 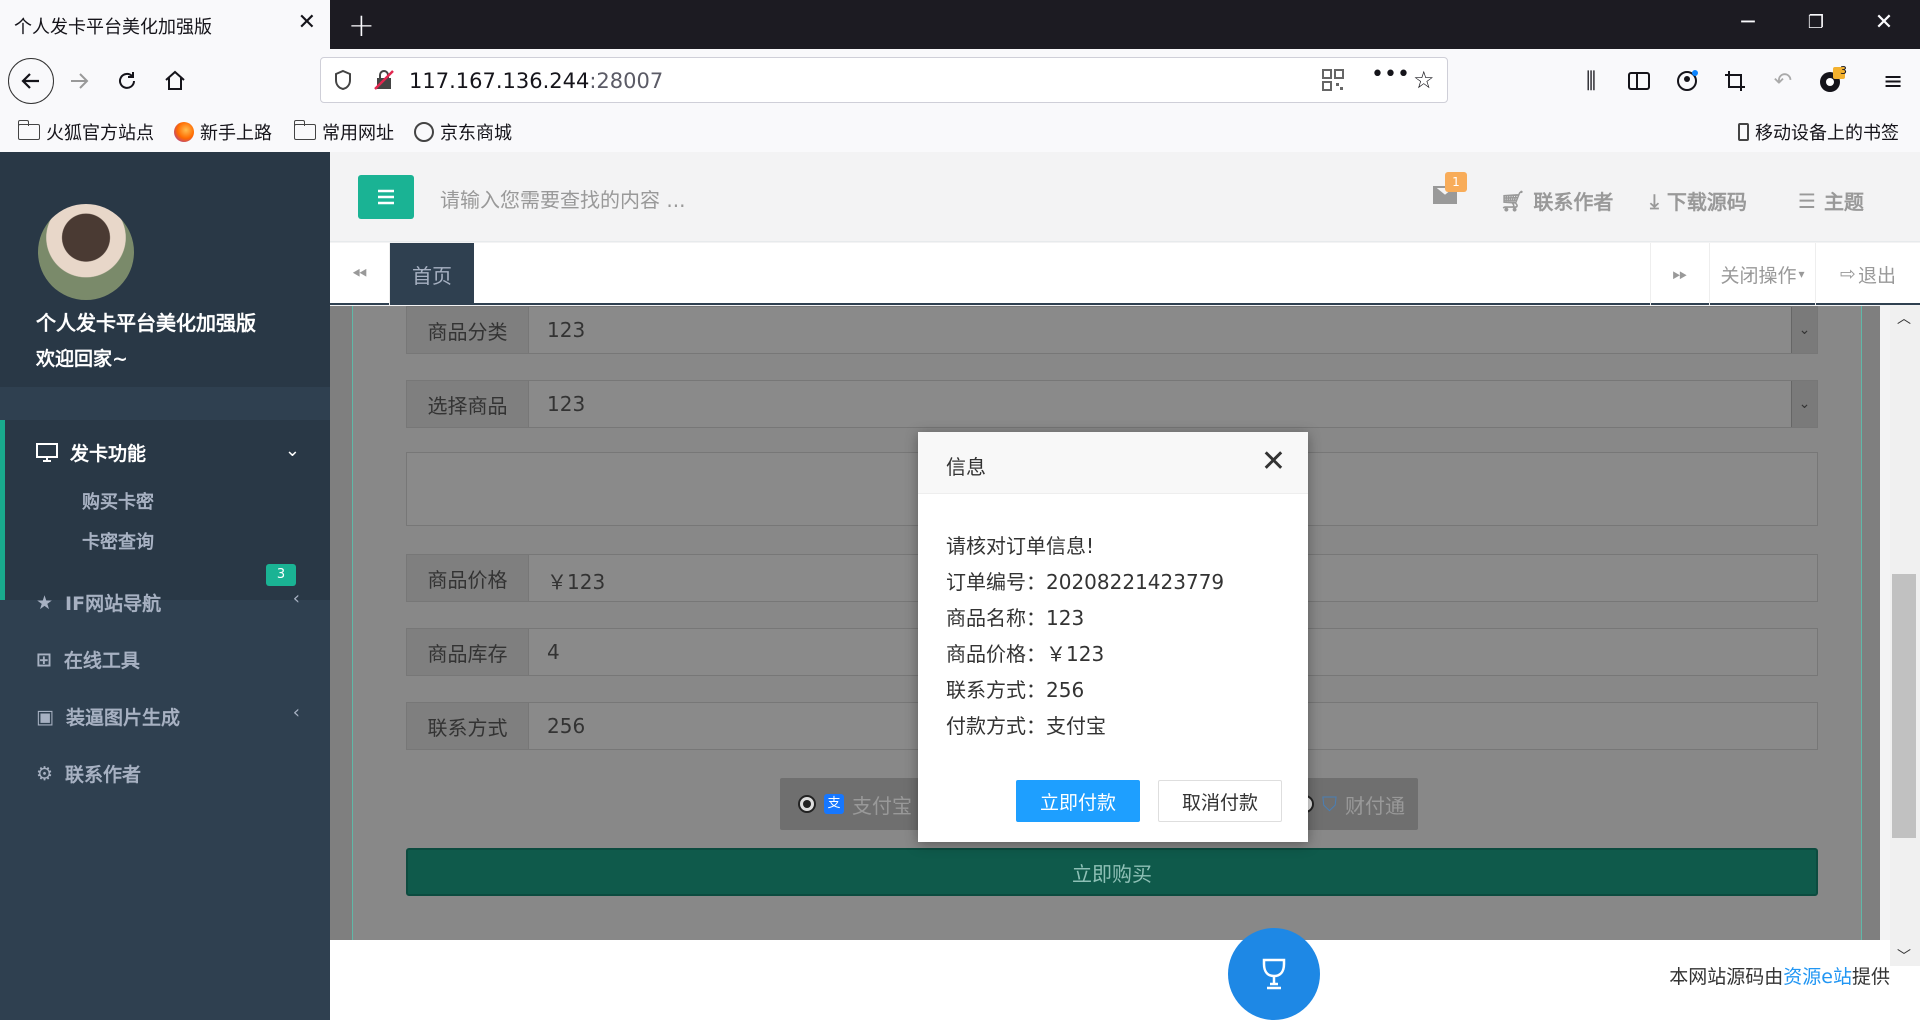 What do you see at coordinates (1831, 81) in the screenshot?
I see `addon-icon: 3` at bounding box center [1831, 81].